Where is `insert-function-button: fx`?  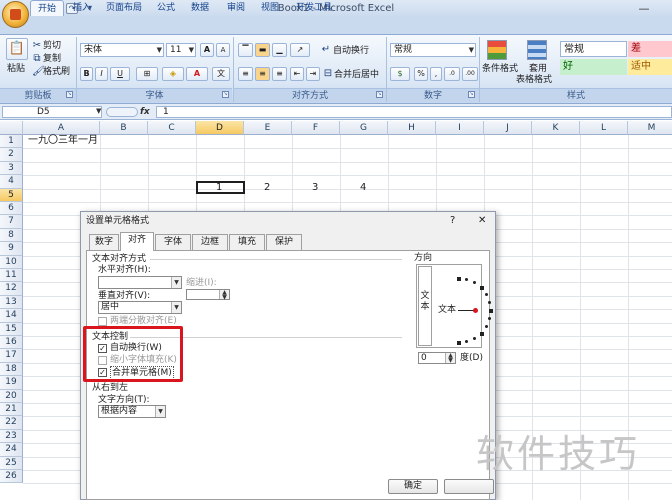
insert-function-button: fx is located at coordinates (147, 112).